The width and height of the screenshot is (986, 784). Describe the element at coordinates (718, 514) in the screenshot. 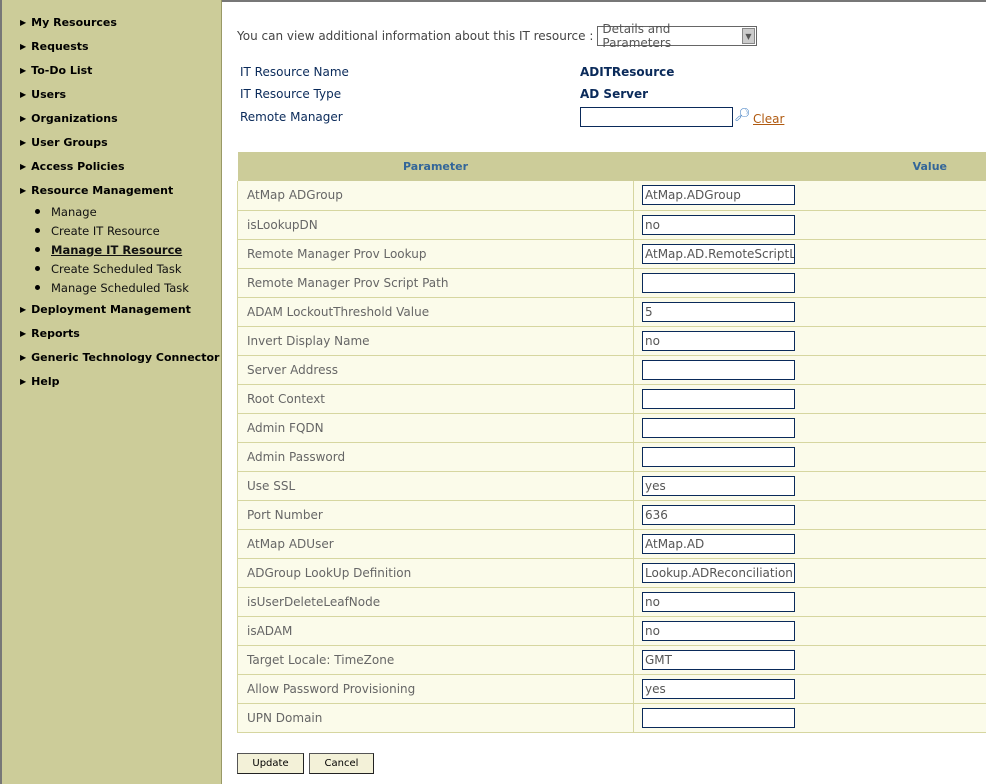

I see `parameter-value-input: 636` at that location.